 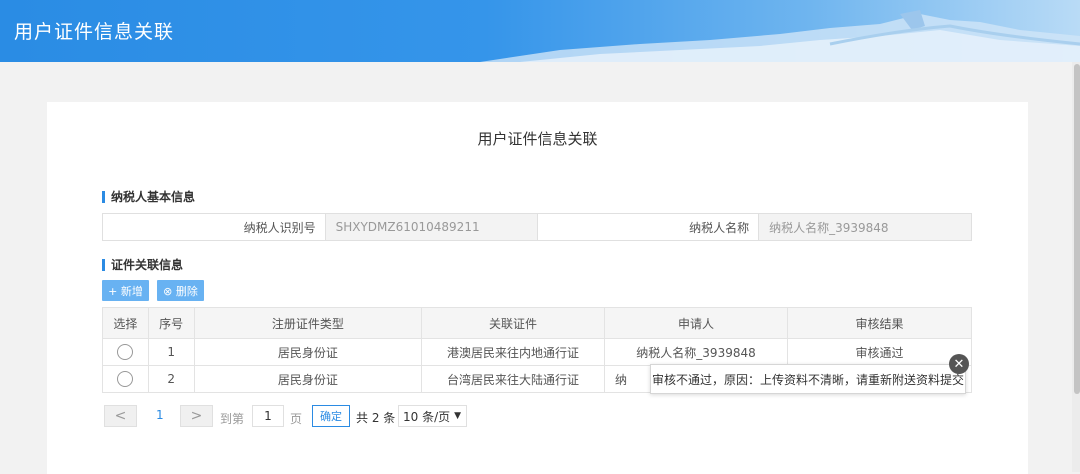 I want to click on taxpayer-id-field: SHXYDMZ61010489211, so click(x=431, y=227).